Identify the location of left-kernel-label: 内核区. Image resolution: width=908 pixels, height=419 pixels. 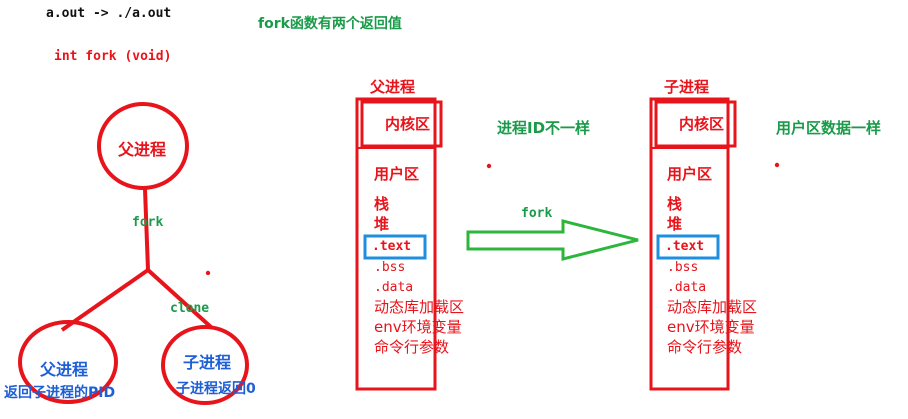
(408, 124).